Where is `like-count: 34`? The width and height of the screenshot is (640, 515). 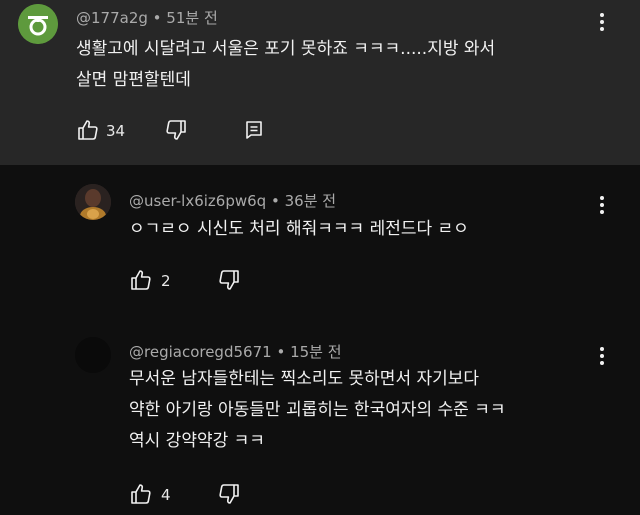
like-count: 34 is located at coordinates (116, 131).